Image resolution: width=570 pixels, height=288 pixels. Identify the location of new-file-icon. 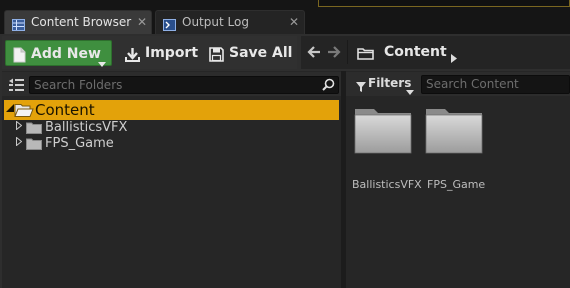
(19, 59).